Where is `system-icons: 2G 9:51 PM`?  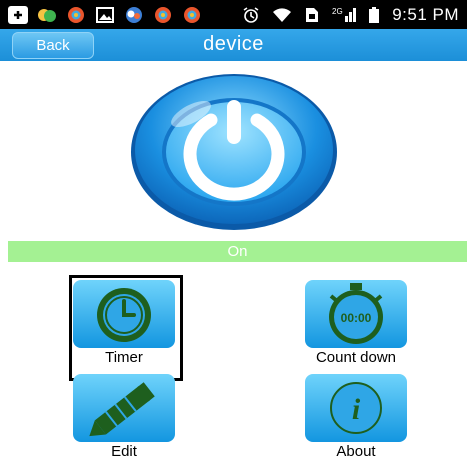 system-icons: 2G 9:51 PM is located at coordinates (350, 15).